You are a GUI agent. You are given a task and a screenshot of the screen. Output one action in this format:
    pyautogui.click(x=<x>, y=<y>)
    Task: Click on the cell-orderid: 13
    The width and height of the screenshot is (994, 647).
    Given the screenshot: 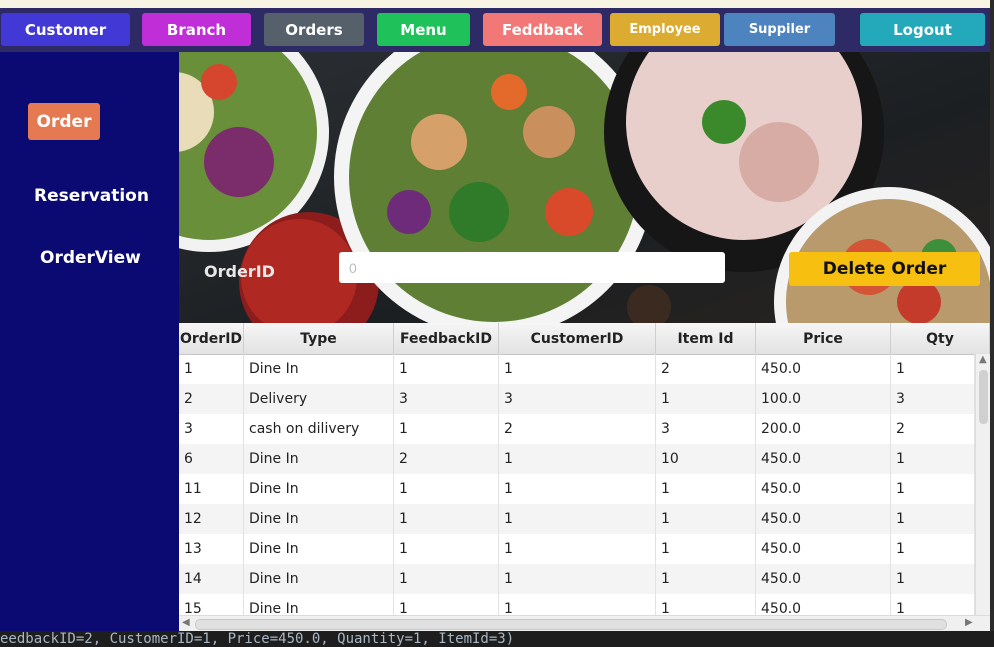 What is the action you would take?
    pyautogui.click(x=211, y=549)
    